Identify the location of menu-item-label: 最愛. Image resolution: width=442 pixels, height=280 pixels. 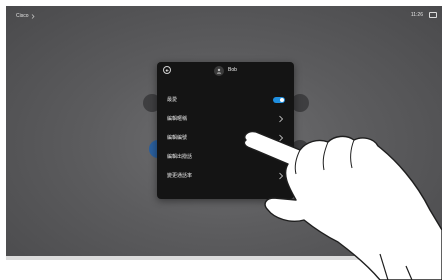
(172, 100).